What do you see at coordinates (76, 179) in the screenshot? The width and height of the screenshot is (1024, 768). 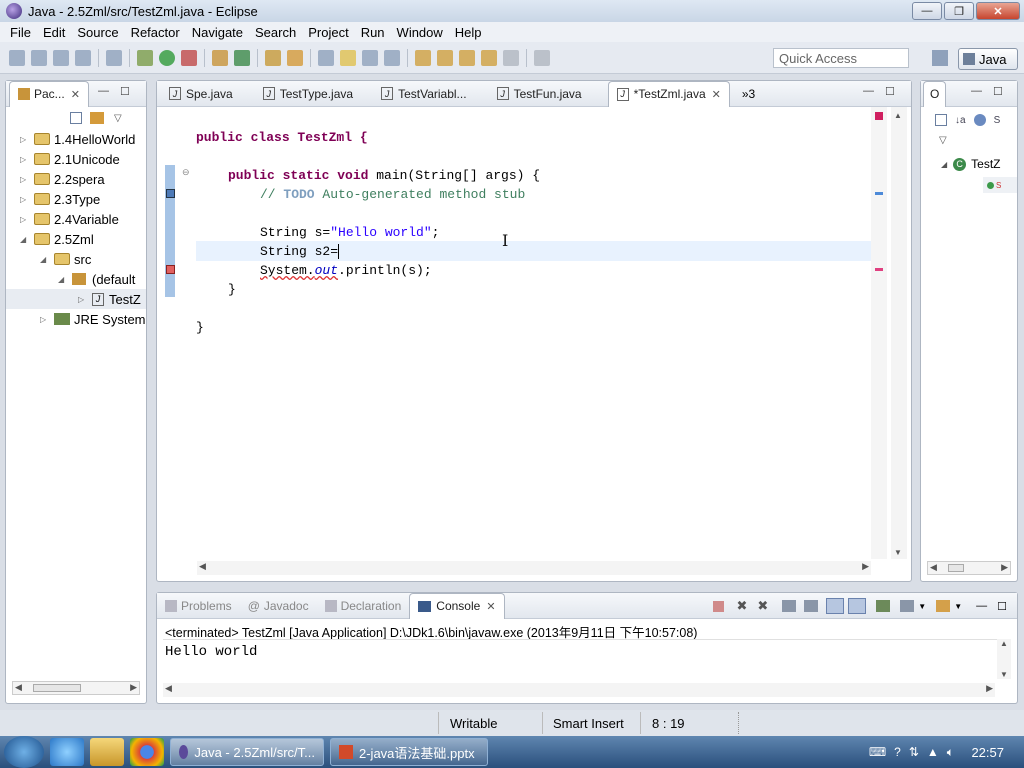 I see `tree-item: ▷ 2.2spera` at bounding box center [76, 179].